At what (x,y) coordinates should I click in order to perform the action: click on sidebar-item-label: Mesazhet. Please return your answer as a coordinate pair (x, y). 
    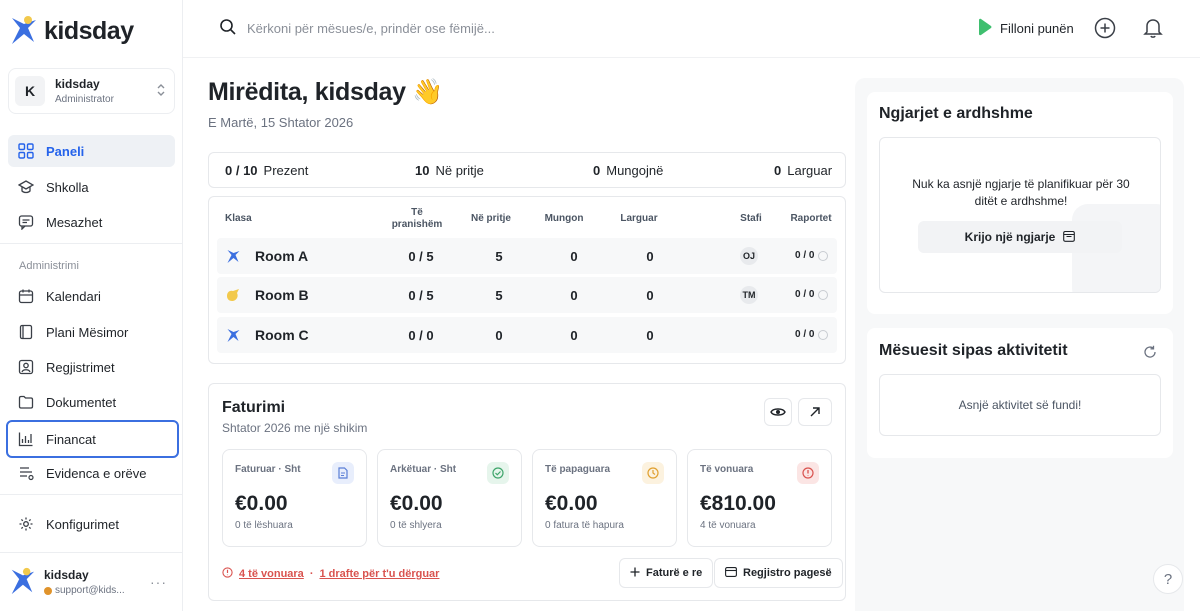
    Looking at the image, I should click on (74, 222).